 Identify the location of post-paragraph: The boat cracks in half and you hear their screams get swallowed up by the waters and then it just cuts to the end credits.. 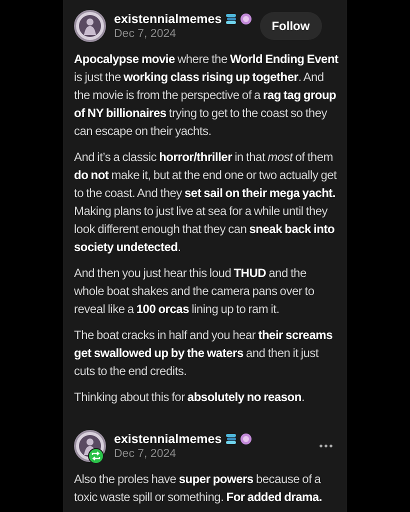
(204, 353).